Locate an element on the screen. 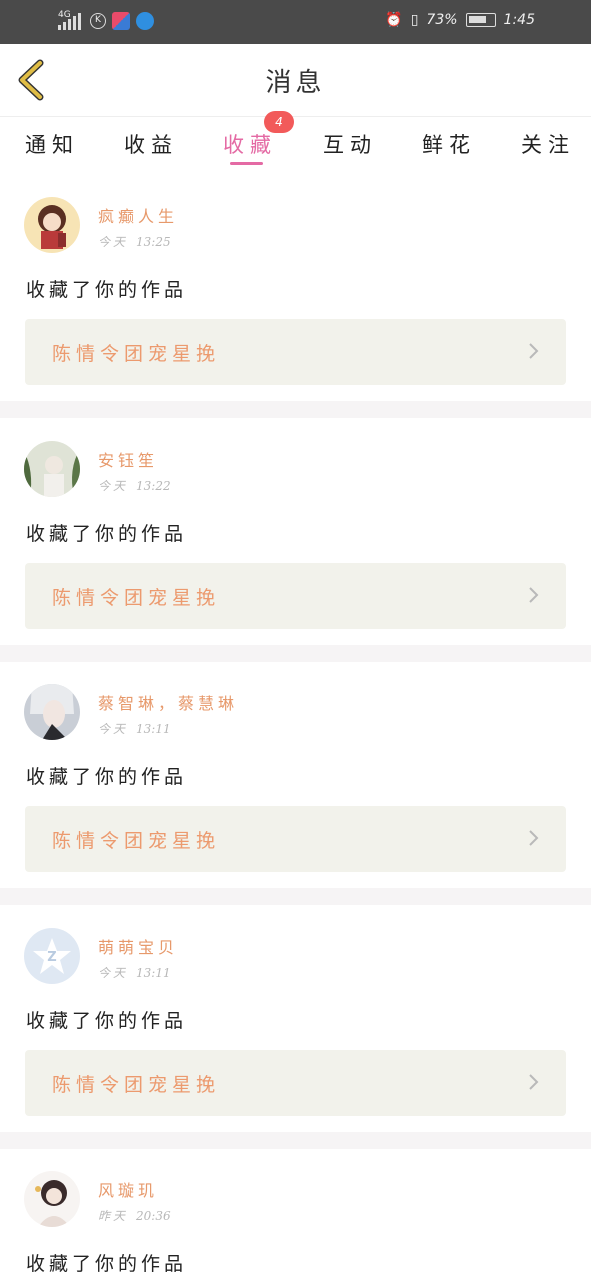  header: 消息 is located at coordinates (295, 80).